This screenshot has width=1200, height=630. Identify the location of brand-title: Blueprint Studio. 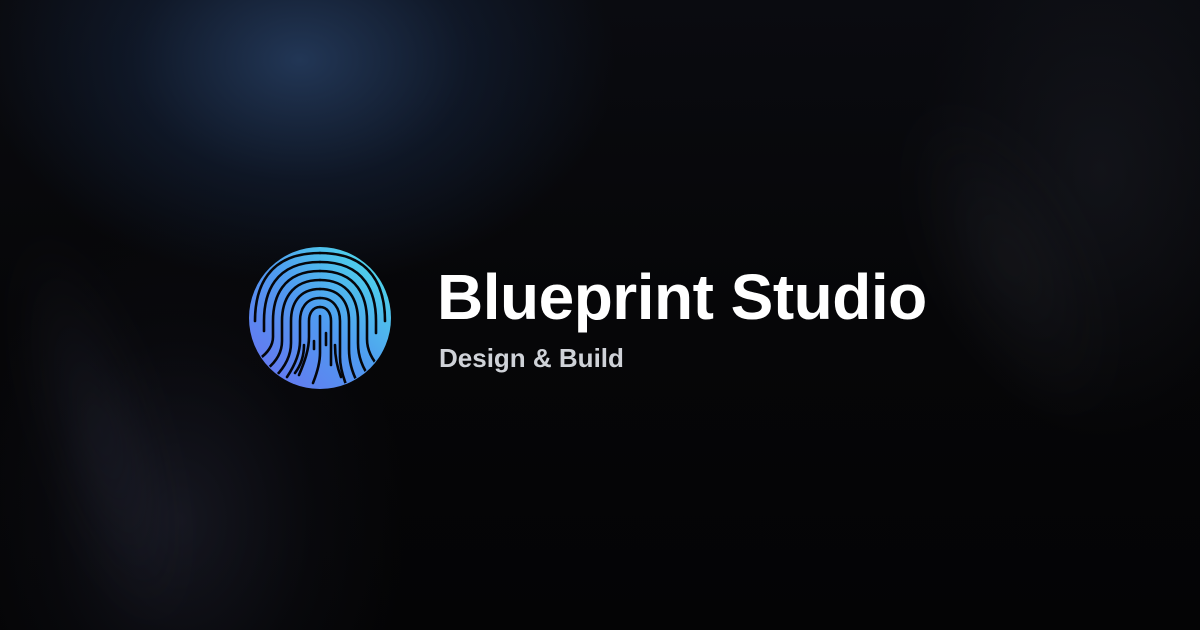
(682, 297).